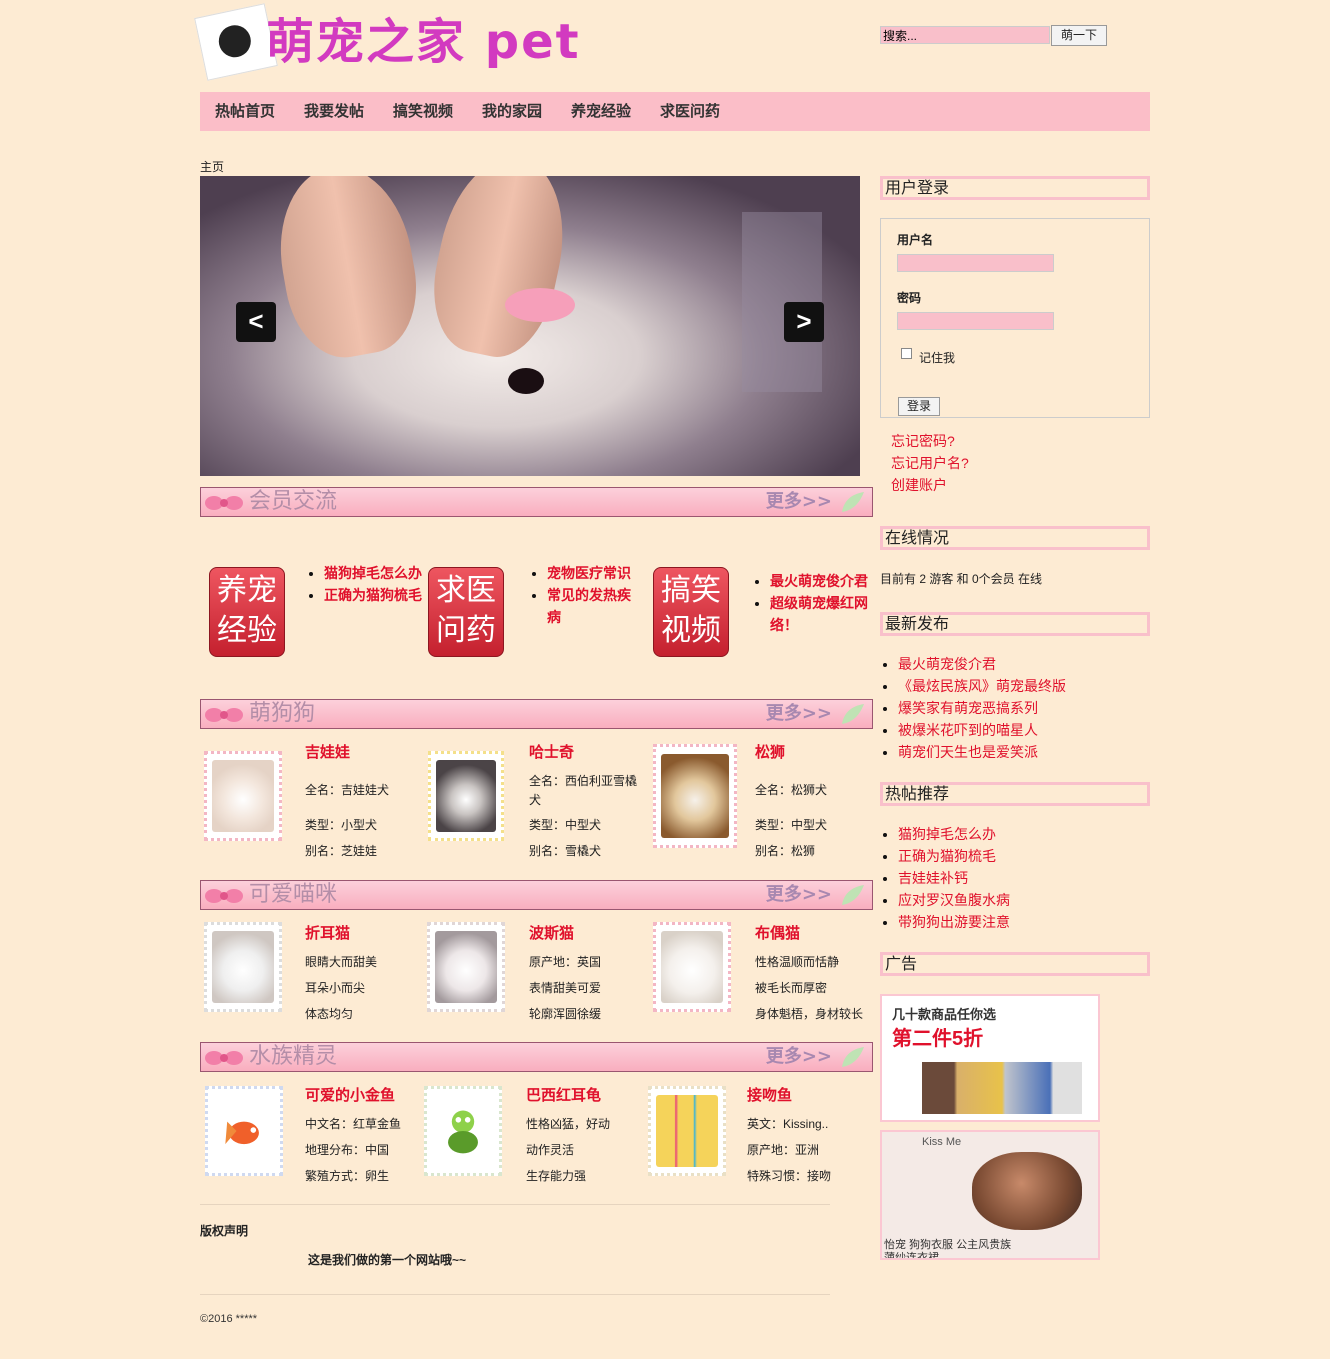  I want to click on quick-link: 超级萌宠爆红网络！, so click(819, 614).